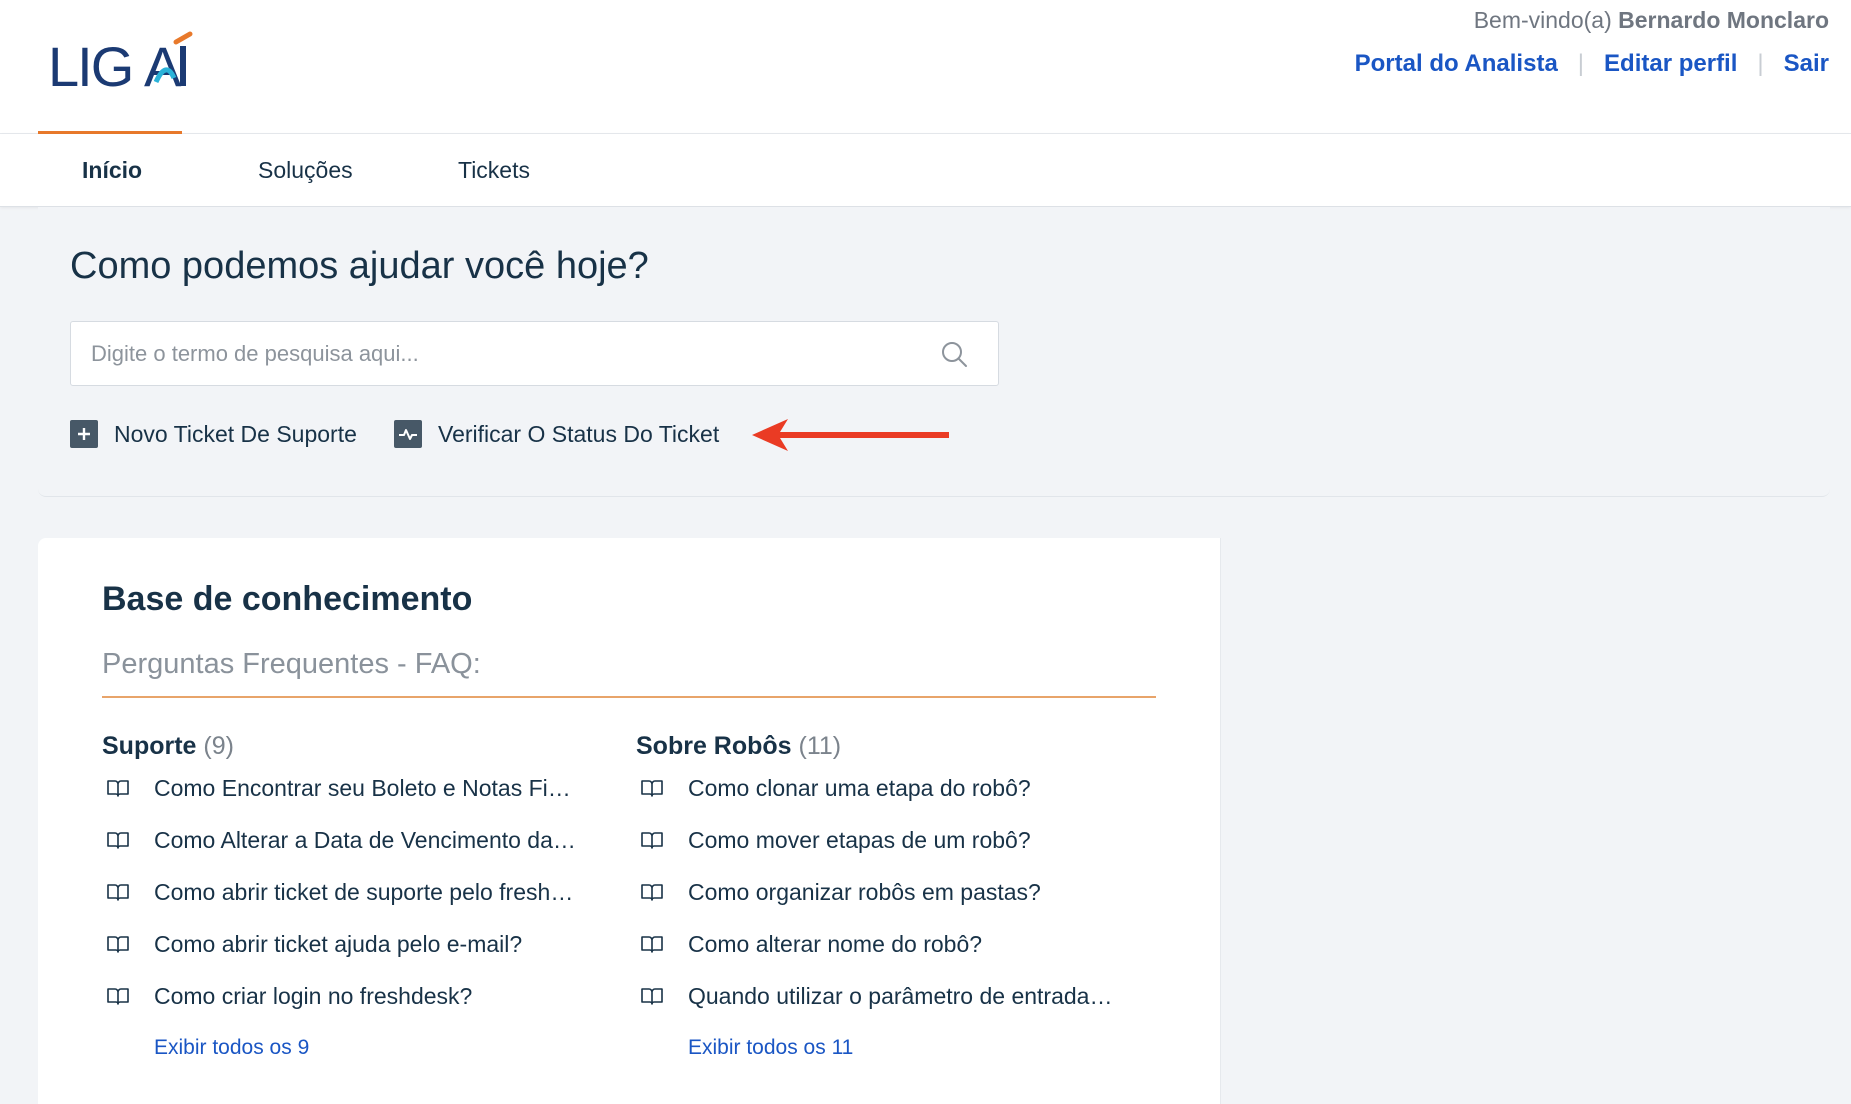 The height and width of the screenshot is (1104, 1851). Describe the element at coordinates (876, 746) in the screenshot. I see `category-heading: Sobre Robôs (11)` at that location.